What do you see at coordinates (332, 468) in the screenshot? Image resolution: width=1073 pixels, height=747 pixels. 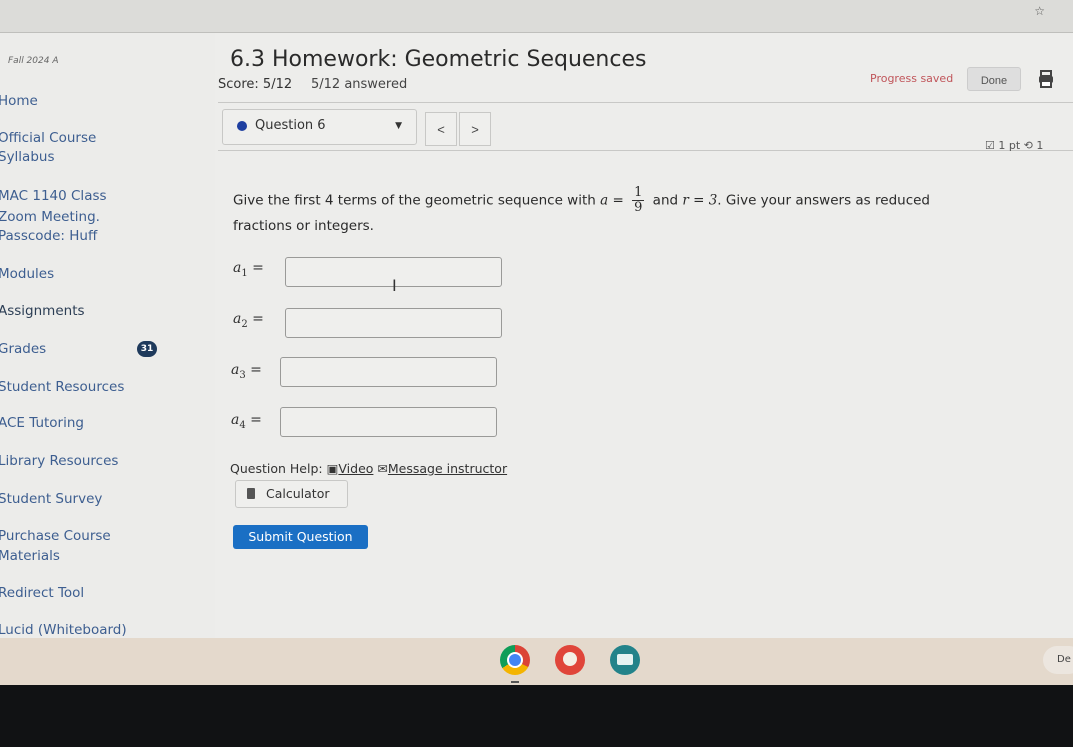 I see `video-icon: ▣` at bounding box center [332, 468].